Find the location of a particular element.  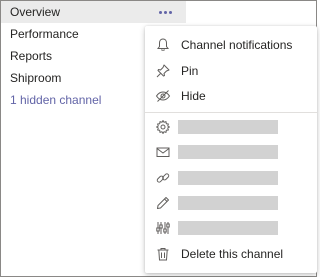

menu-item-label: Delete this channel is located at coordinates (232, 254).